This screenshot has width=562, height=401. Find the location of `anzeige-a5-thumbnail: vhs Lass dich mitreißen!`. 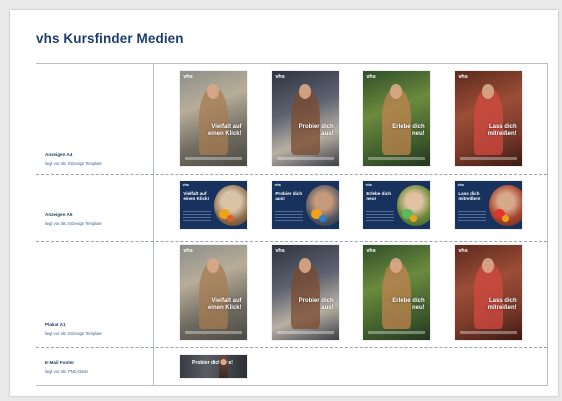

anzeige-a5-thumbnail: vhs Lass dich mitreißen! is located at coordinates (488, 205).